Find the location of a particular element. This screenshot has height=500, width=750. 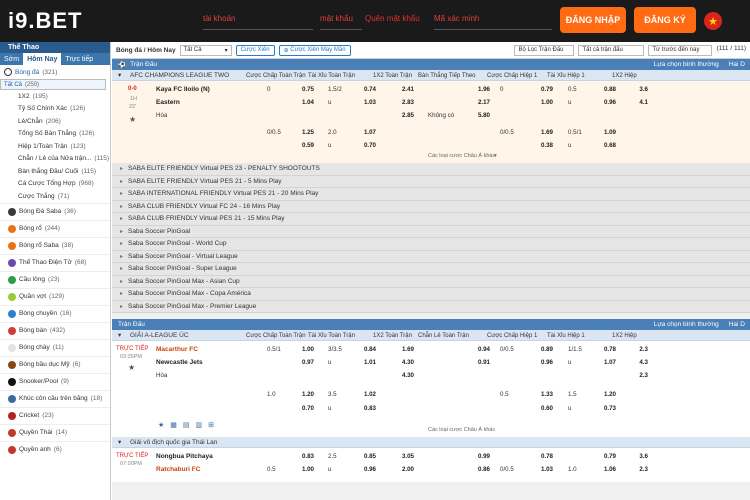

odds-value: 0.68 is located at coordinates (596, 145).